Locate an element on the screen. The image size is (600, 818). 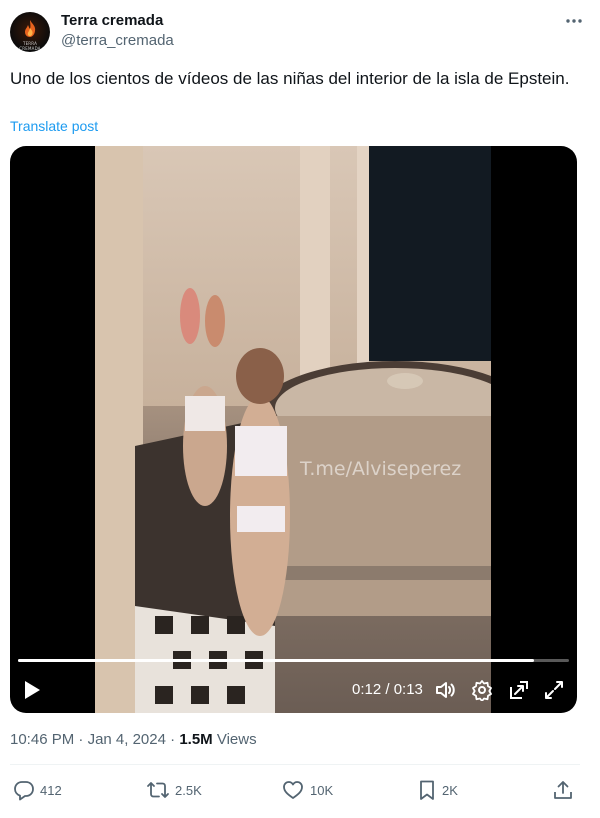
share-button is located at coordinates (564, 791).